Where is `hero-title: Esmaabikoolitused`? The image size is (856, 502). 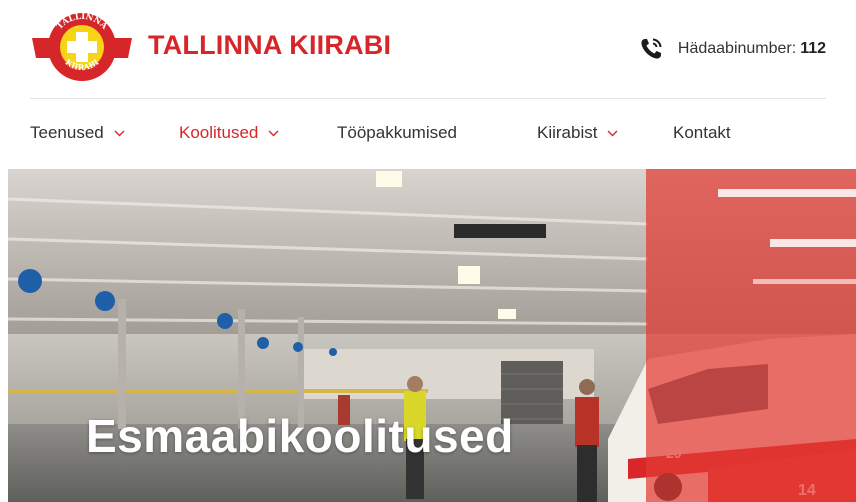 hero-title: Esmaabikoolitused is located at coordinates (300, 436).